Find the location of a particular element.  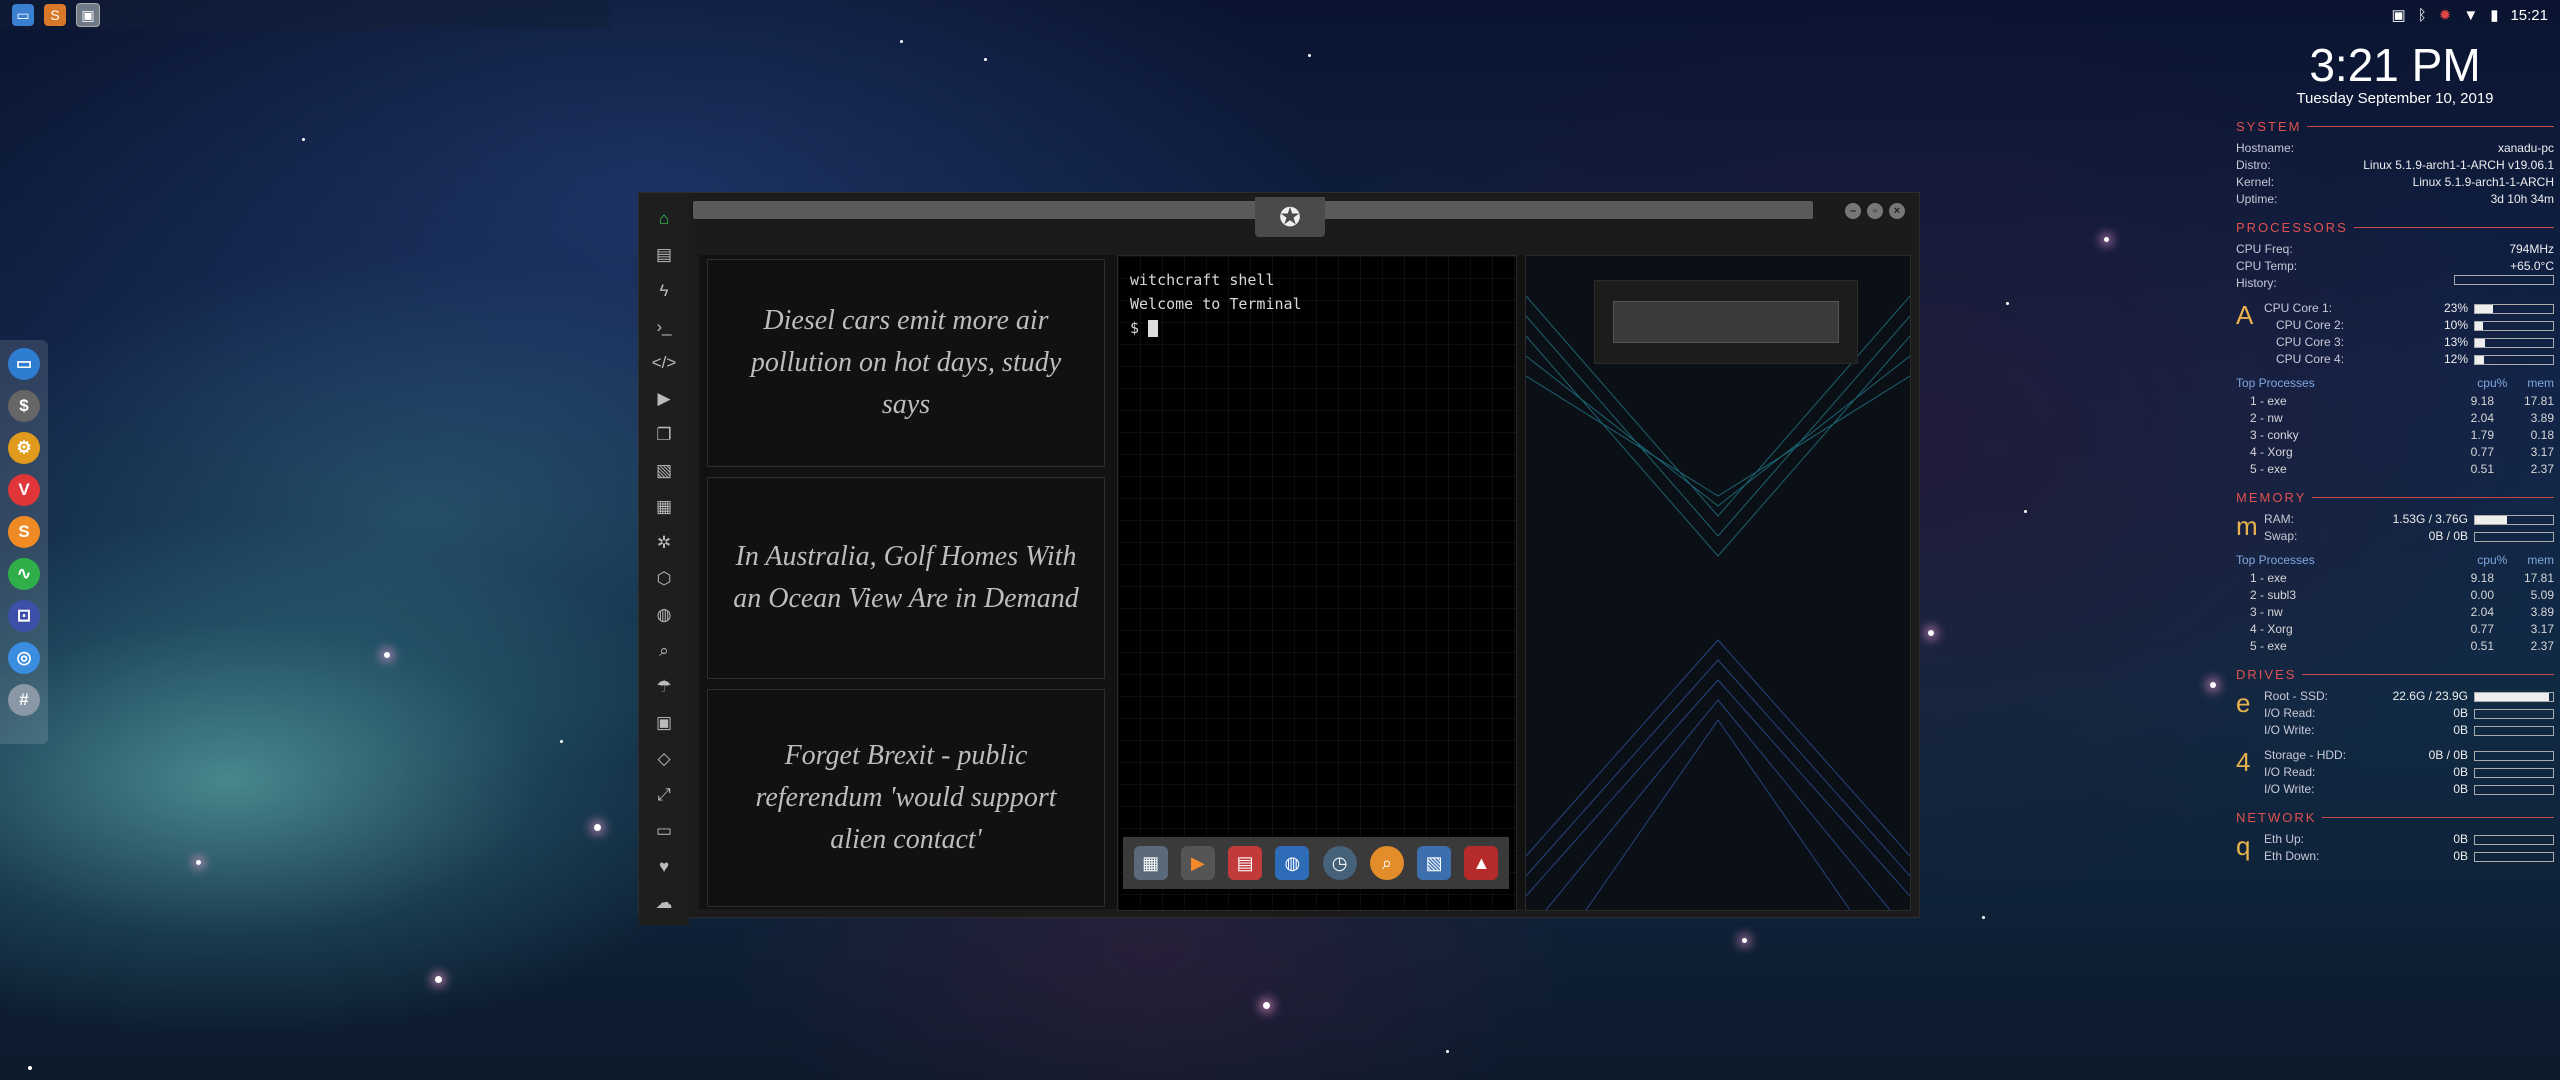

hexagon-icon: ⬡ is located at coordinates (664, 579).